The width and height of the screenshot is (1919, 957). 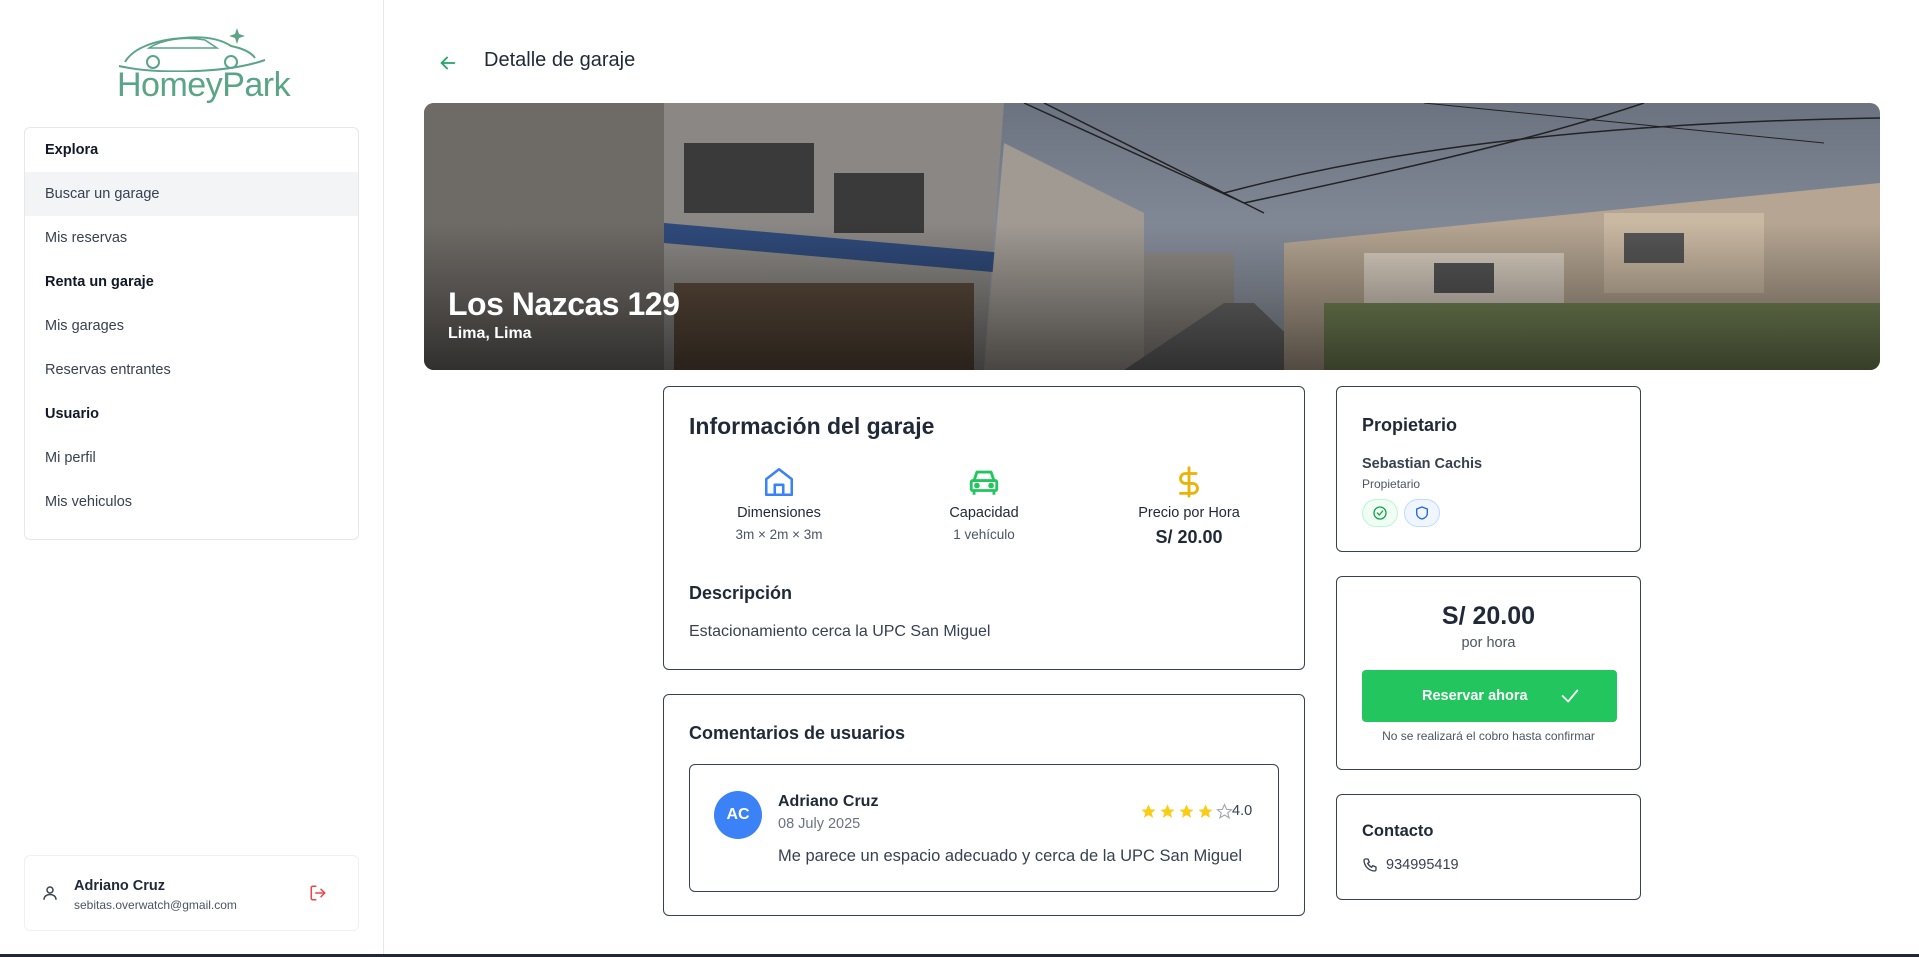 I want to click on feature-value: 1 vehículo, so click(x=984, y=534).